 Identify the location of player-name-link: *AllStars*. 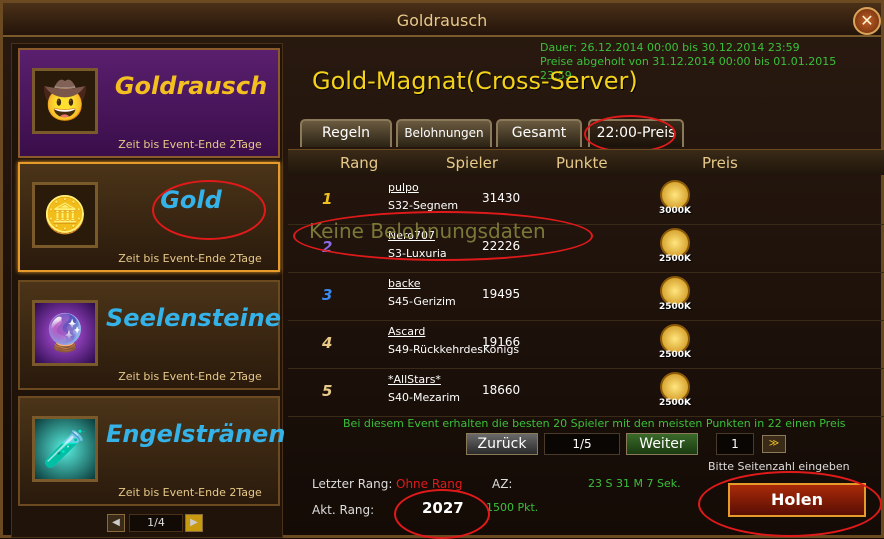
(414, 379).